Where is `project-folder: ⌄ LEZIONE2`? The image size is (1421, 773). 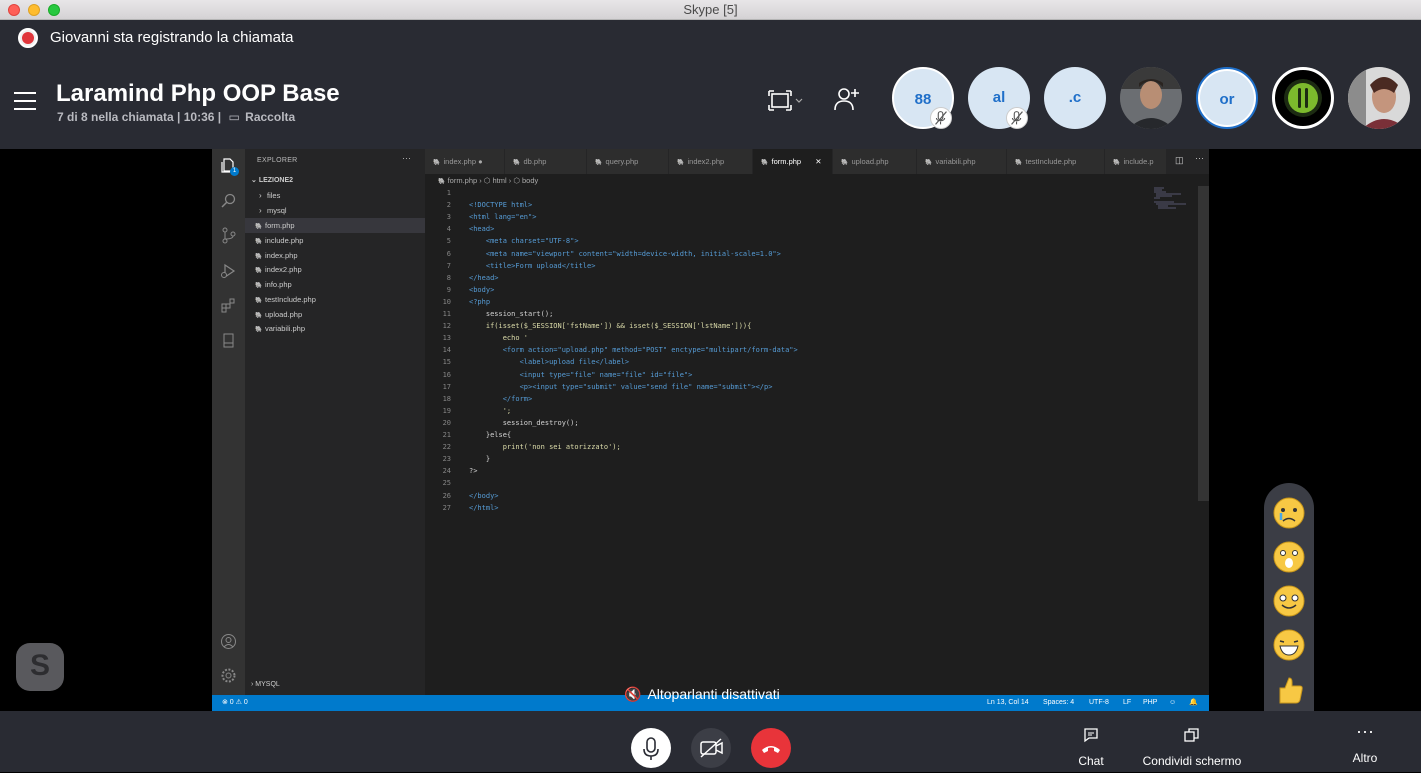 project-folder: ⌄ LEZIONE2 is located at coordinates (272, 180).